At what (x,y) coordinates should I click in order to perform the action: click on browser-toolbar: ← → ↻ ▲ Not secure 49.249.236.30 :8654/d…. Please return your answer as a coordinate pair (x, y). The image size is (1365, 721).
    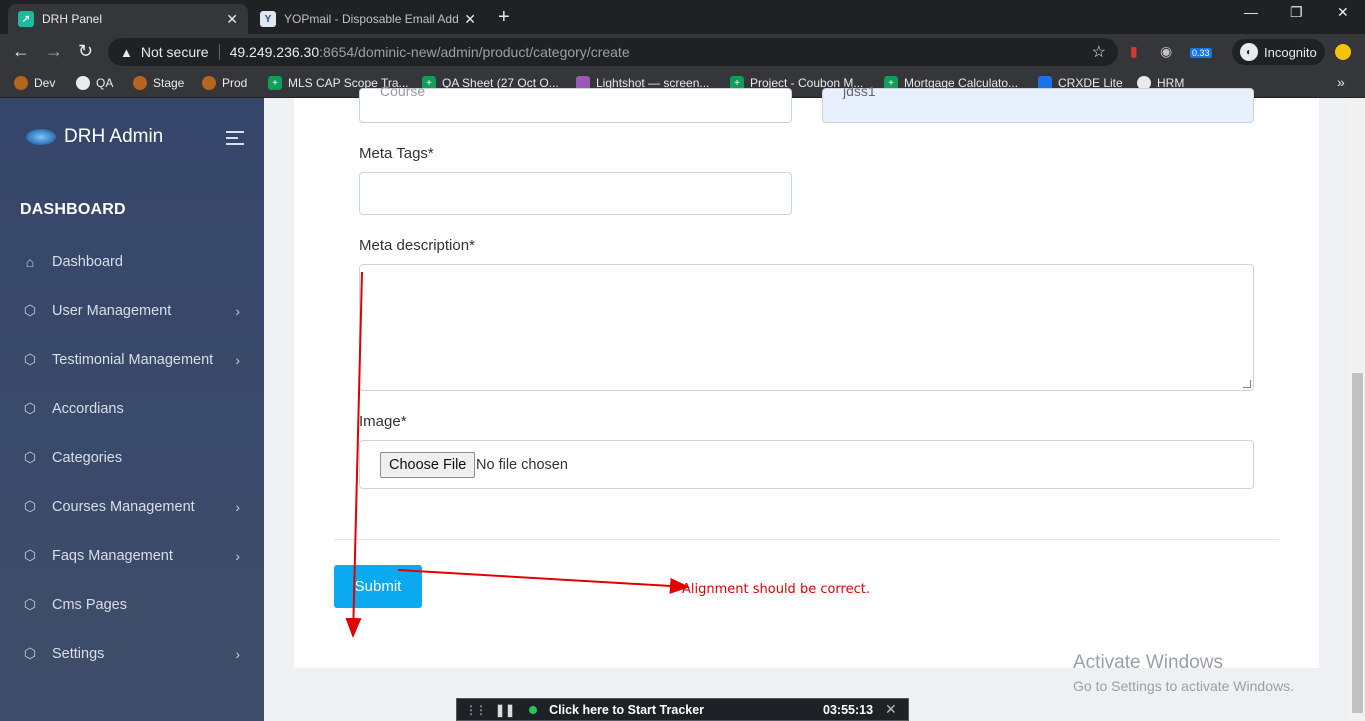
    Looking at the image, I should click on (682, 52).